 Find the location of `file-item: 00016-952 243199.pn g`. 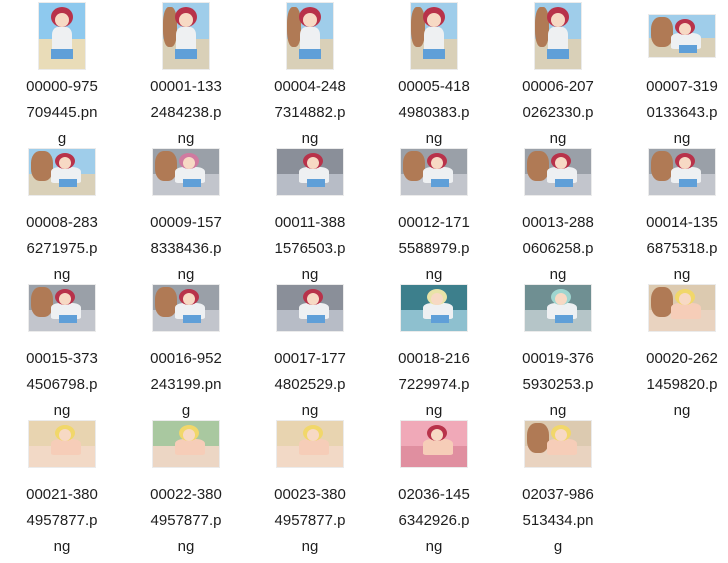

file-item: 00016-952 243199.pn g is located at coordinates (186, 345).